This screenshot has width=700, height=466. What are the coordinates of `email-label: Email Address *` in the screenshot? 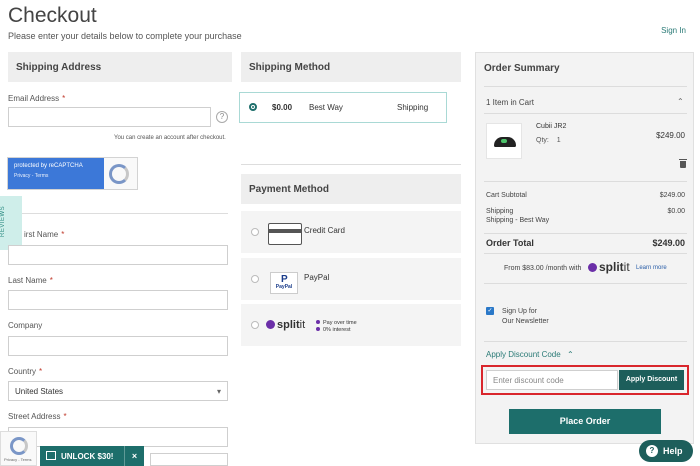 It's located at (37, 98).